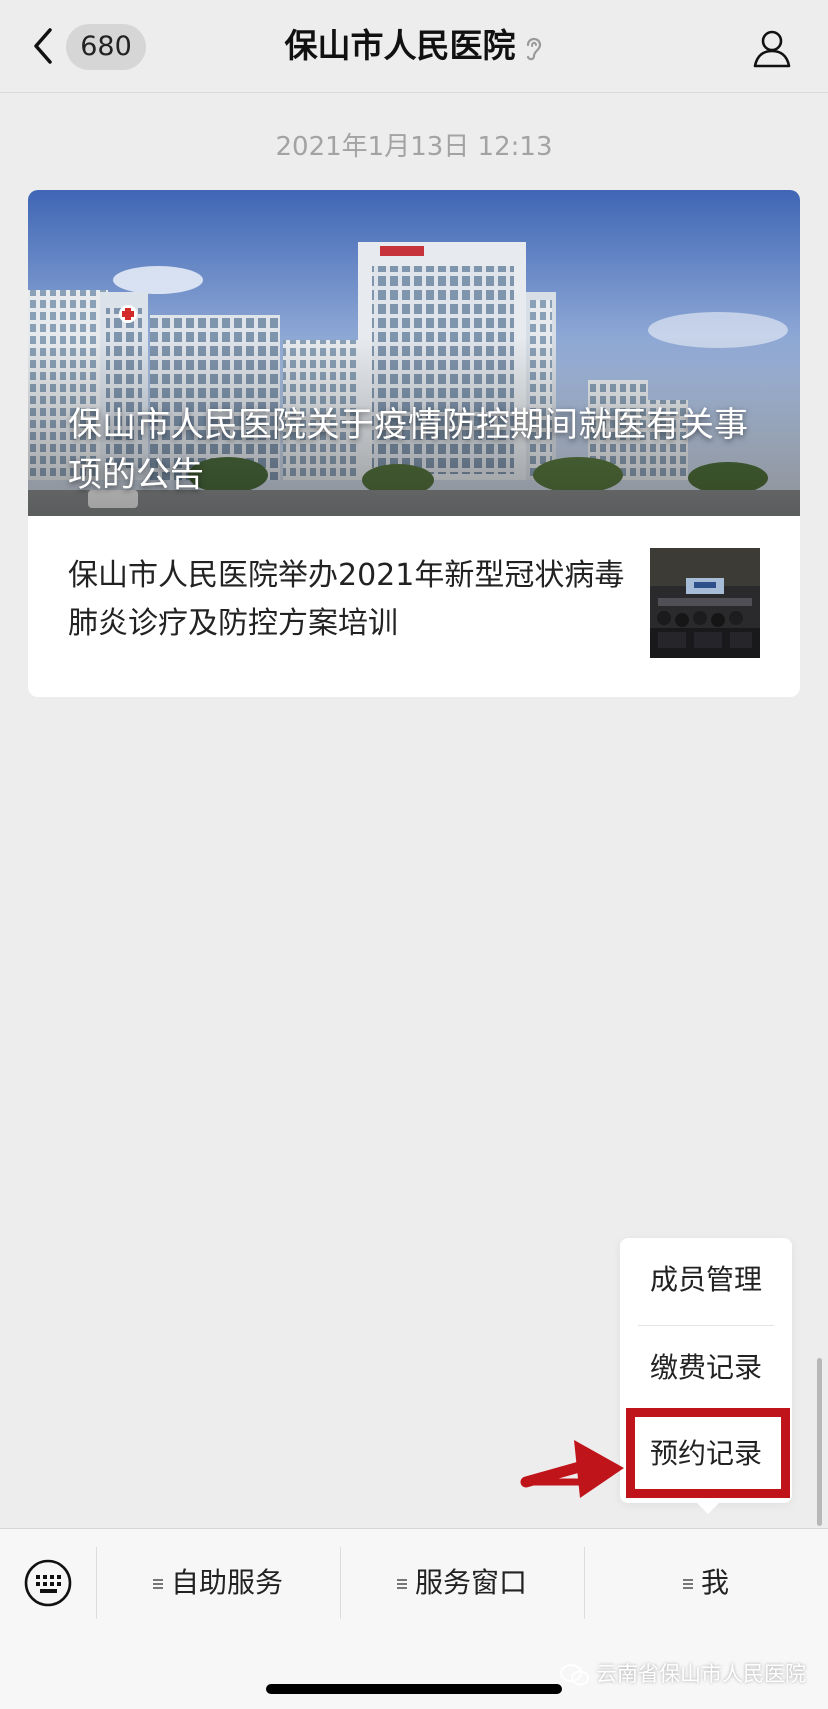 The image size is (828, 1709). I want to click on watermark-text: 云南省保山市人民医院, so click(701, 1674).